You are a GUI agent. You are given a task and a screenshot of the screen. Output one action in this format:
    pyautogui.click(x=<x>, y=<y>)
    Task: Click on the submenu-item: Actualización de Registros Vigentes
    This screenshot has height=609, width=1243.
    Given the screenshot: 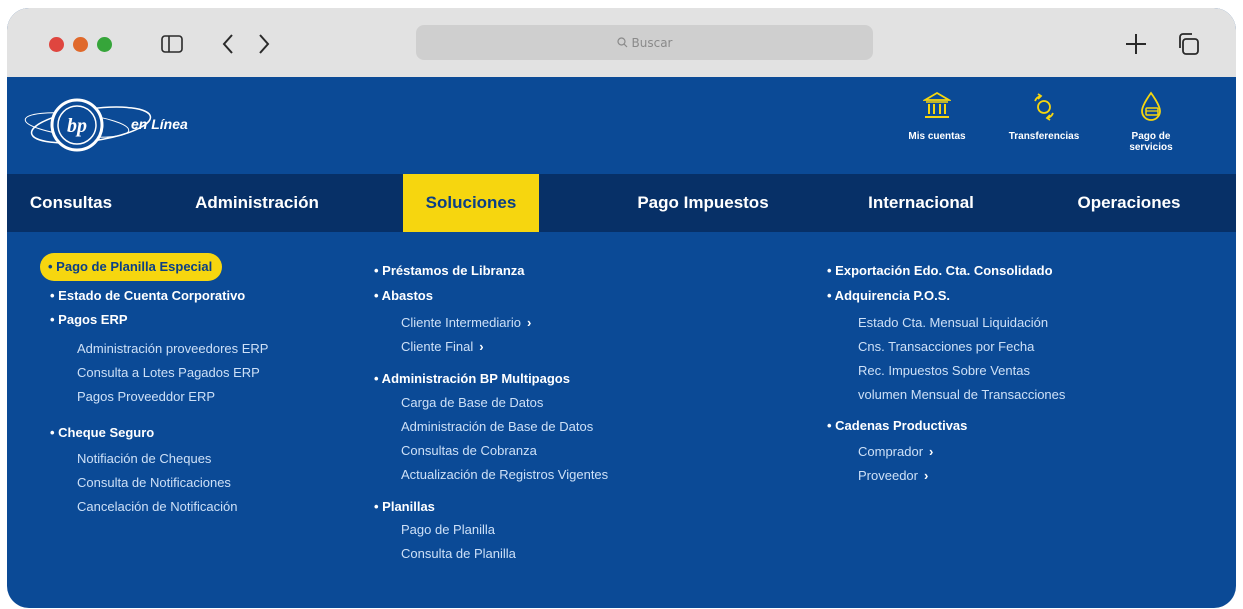 What is the action you would take?
    pyautogui.click(x=504, y=474)
    